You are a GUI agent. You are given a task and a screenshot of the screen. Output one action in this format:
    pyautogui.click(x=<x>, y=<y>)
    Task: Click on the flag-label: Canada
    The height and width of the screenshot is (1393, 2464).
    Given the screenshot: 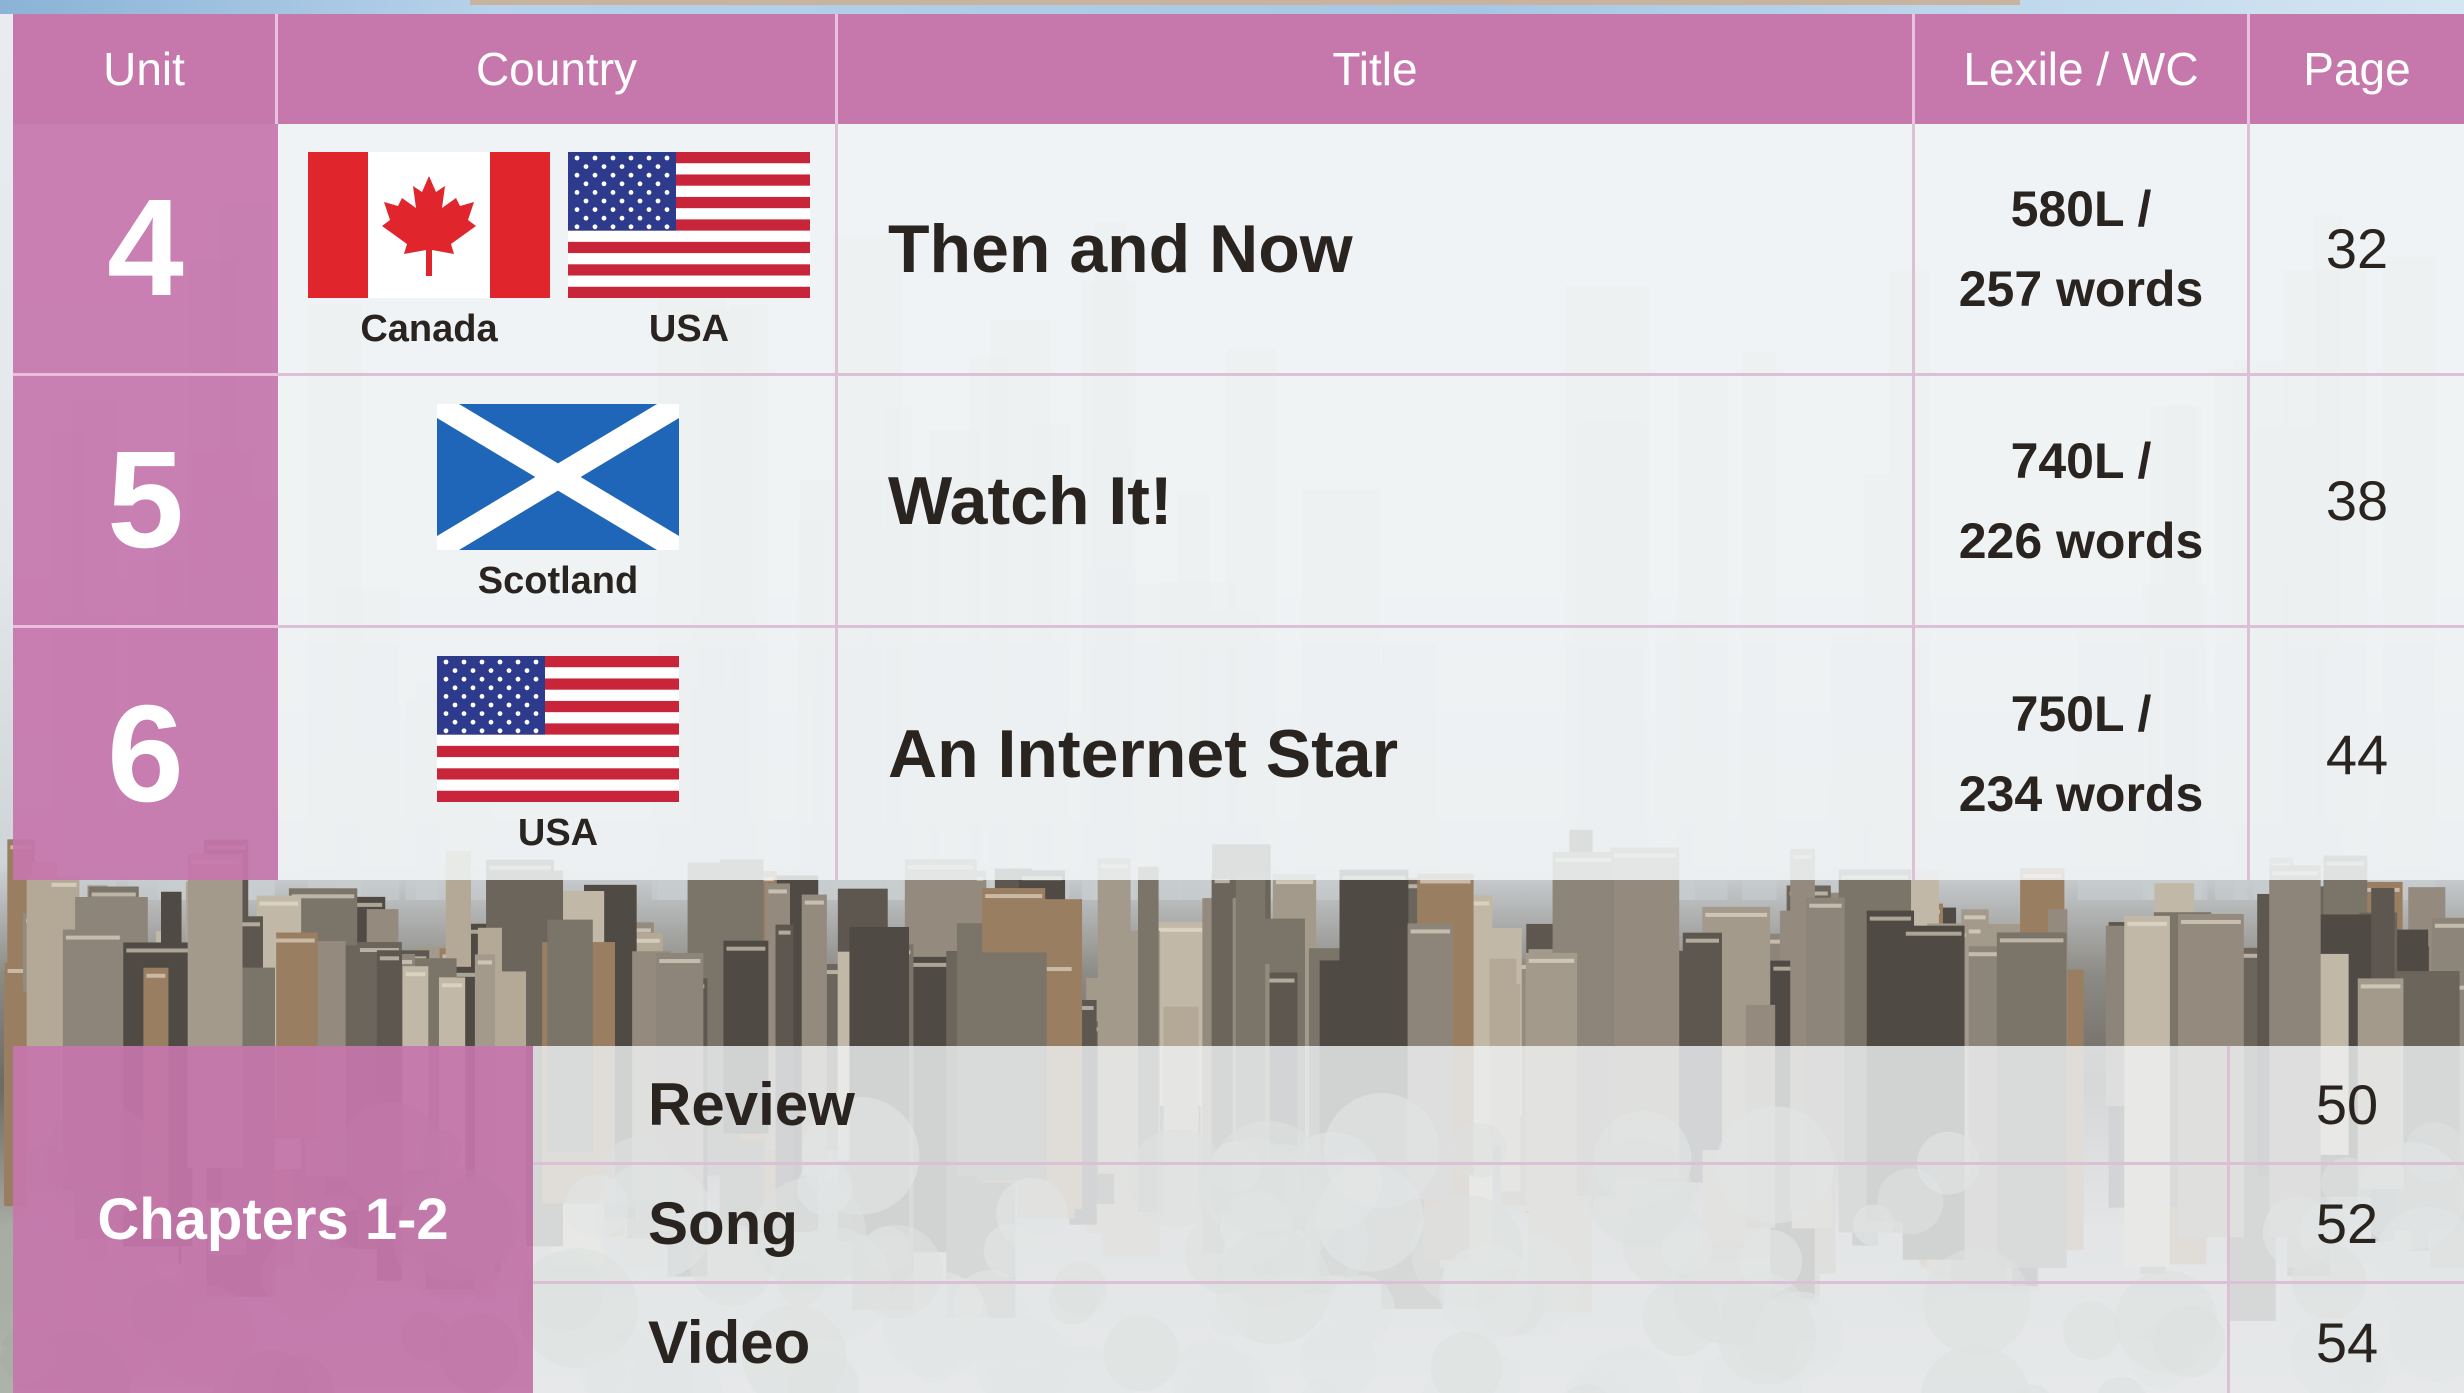 What is the action you would take?
    pyautogui.click(x=429, y=329)
    